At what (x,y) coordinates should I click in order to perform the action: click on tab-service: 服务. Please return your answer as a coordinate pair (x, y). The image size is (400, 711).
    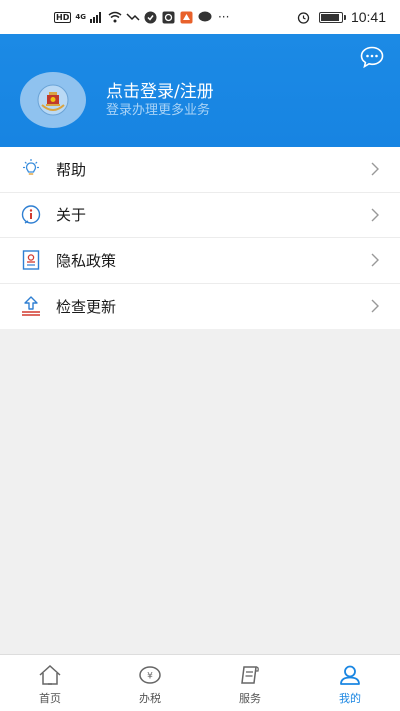
    Looking at the image, I should click on (250, 683).